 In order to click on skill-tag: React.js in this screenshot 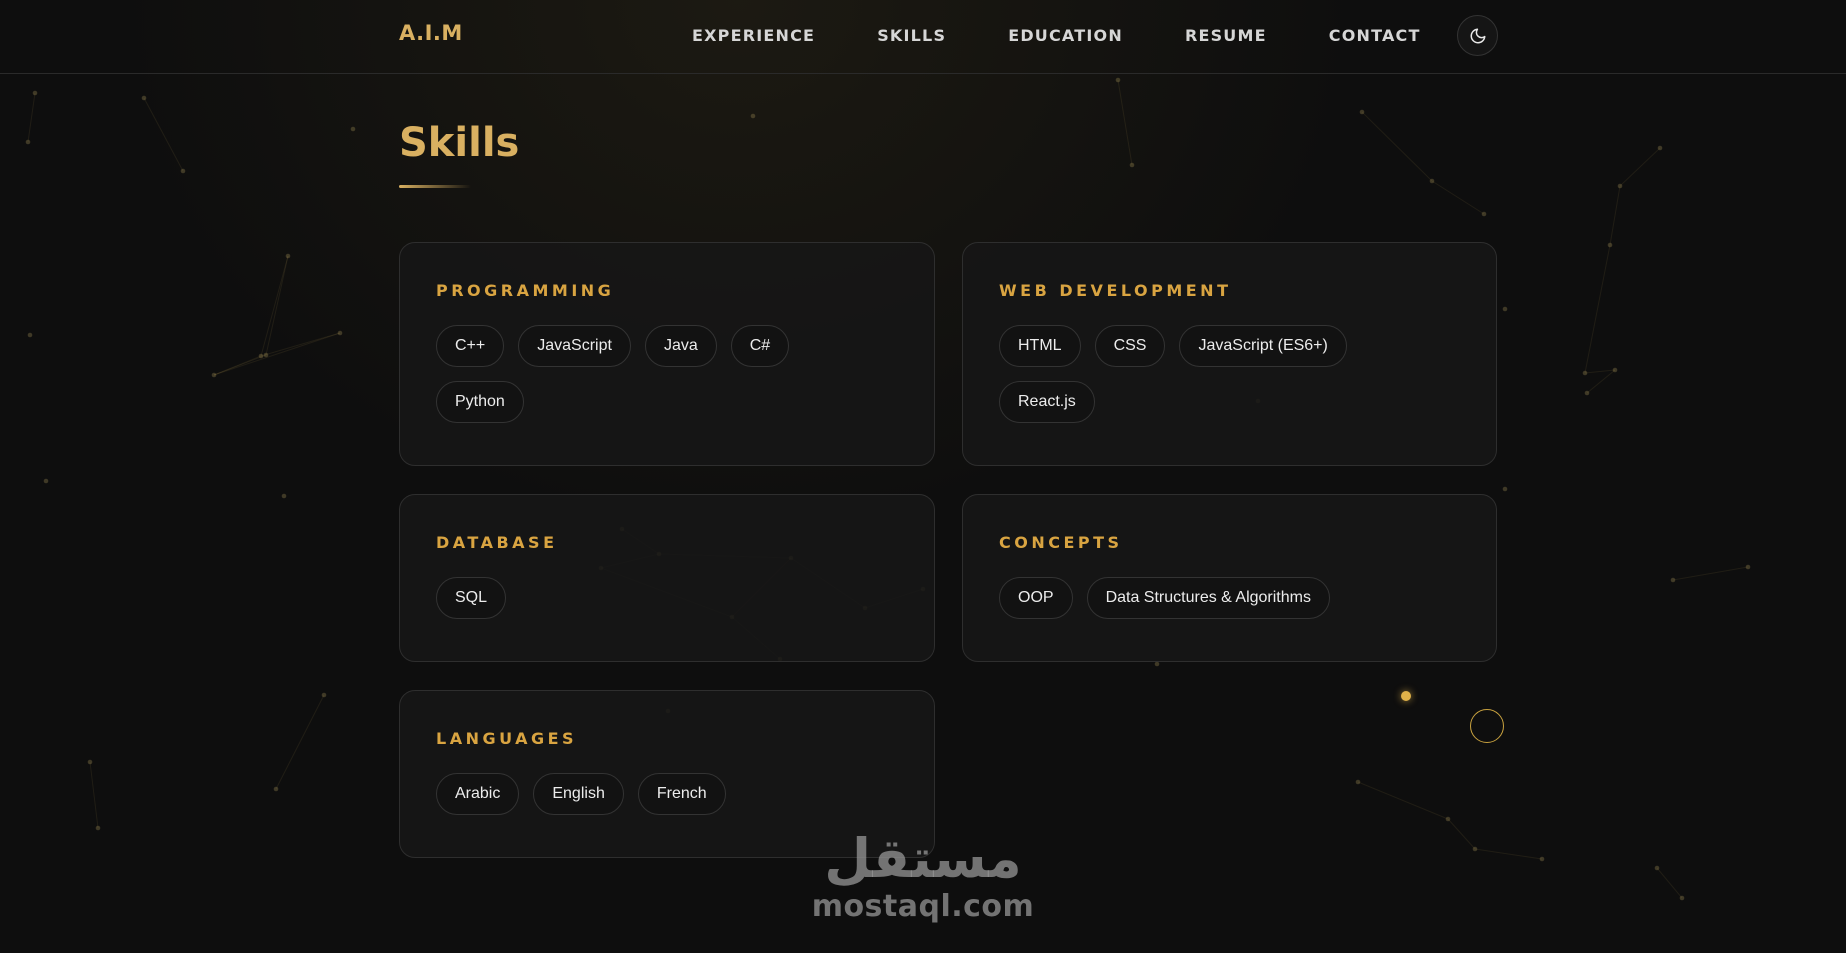, I will do `click(1047, 402)`.